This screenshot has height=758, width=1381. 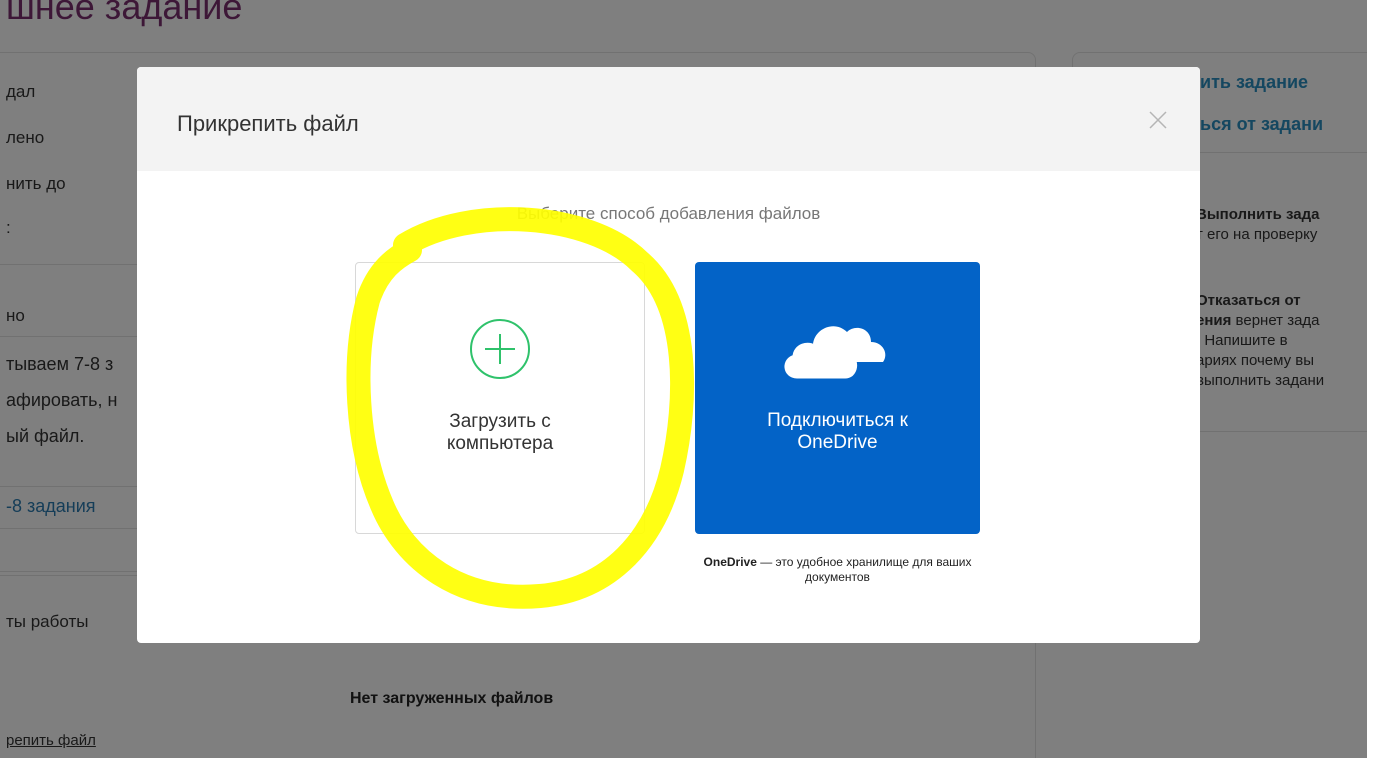 What do you see at coordinates (500, 432) in the screenshot?
I see `upload-option-label: Загрузить с компьютера` at bounding box center [500, 432].